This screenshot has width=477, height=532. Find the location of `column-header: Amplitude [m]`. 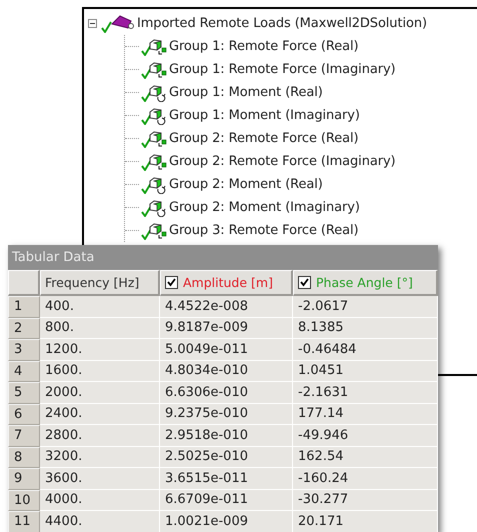

column-header: Amplitude [m] is located at coordinates (226, 283).